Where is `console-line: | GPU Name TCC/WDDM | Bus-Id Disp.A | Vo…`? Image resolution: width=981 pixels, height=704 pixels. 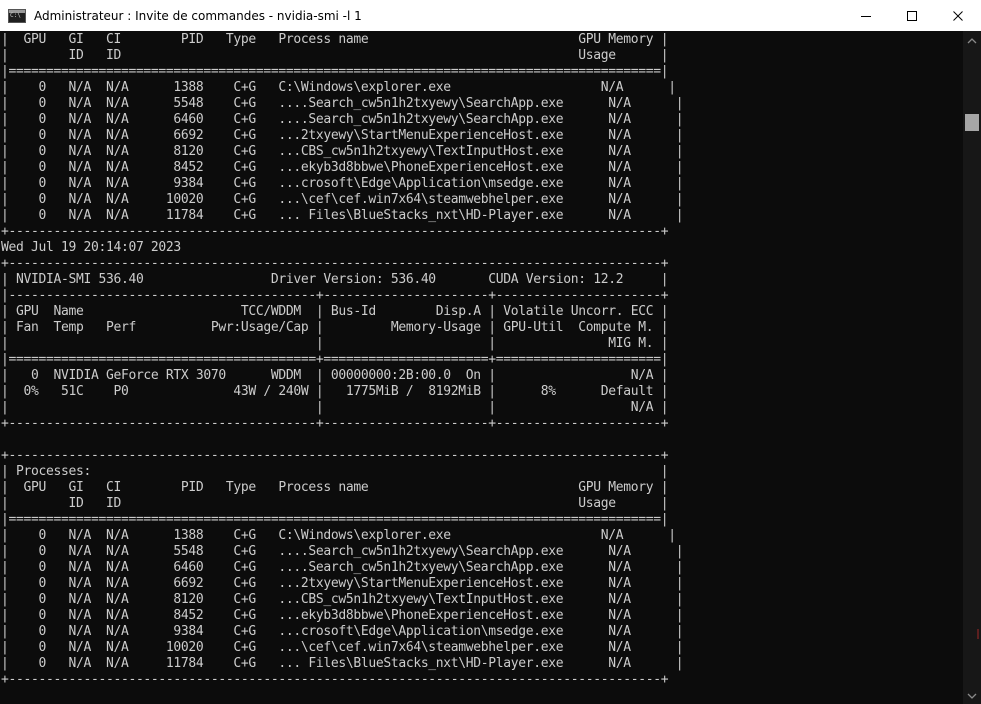 console-line: | GPU Name TCC/WDDM | Bus-Id Disp.A | Vo… is located at coordinates (335, 311).